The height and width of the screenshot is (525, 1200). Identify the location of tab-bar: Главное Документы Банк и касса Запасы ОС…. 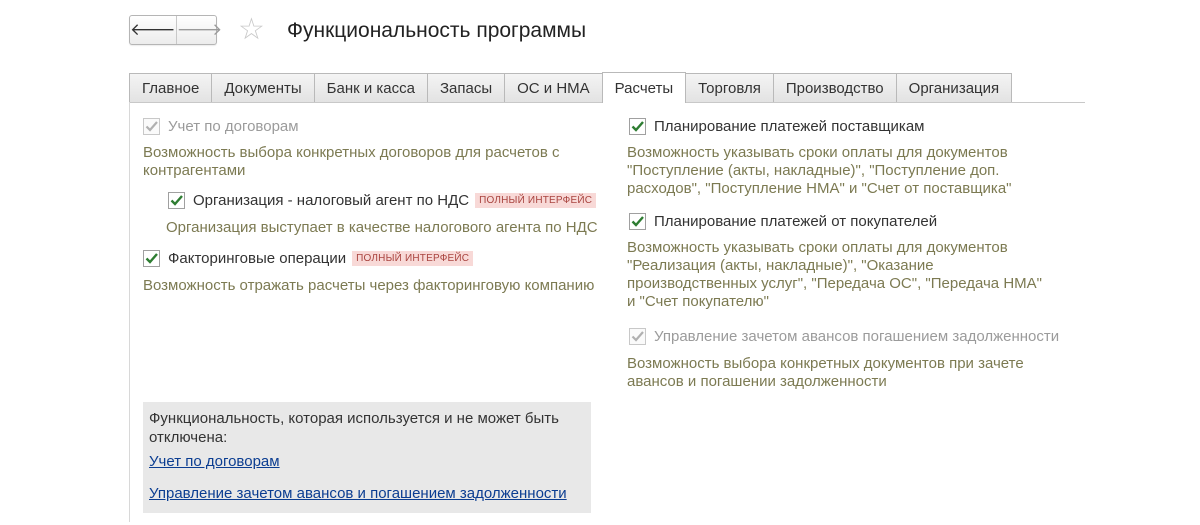
(571, 87).